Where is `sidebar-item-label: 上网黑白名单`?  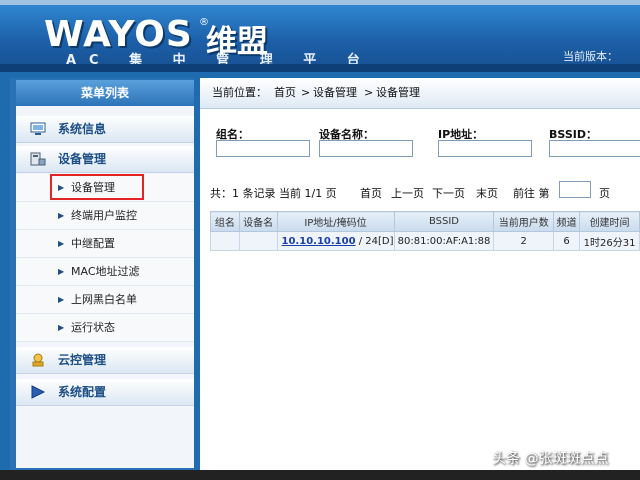 sidebar-item-label: 上网黑白名单 is located at coordinates (104, 299).